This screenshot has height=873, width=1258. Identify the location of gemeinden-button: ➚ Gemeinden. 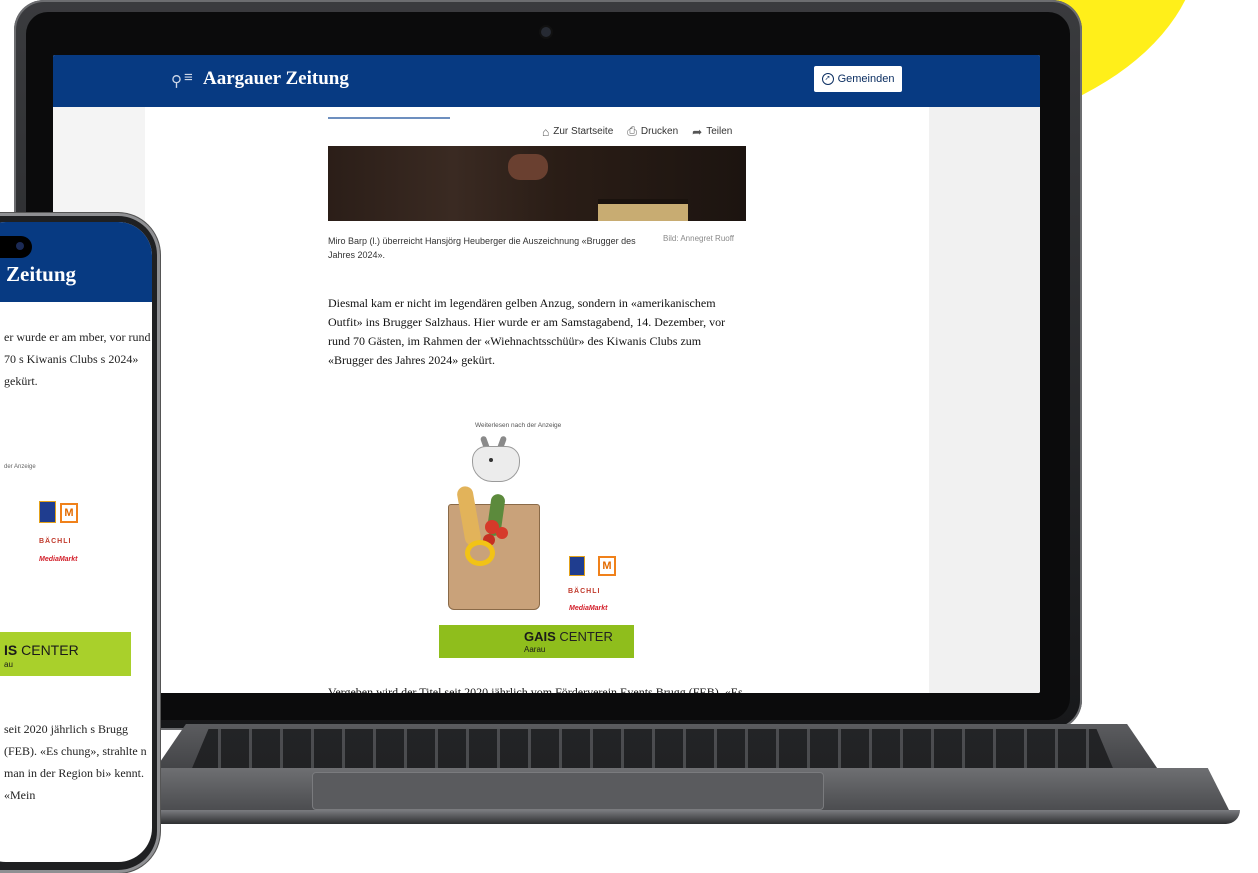
(858, 79).